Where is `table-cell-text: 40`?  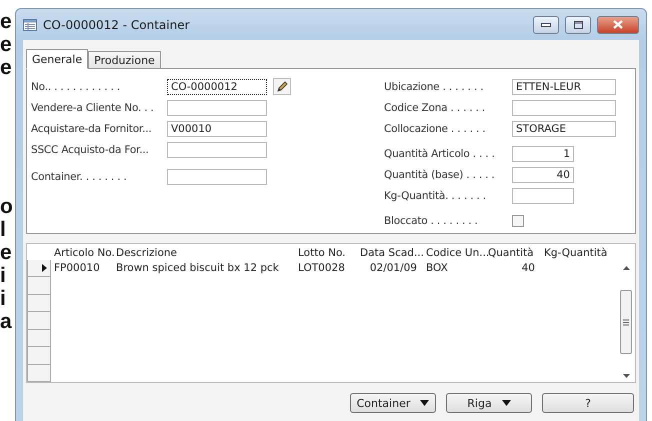
table-cell-text: 40 is located at coordinates (528, 268).